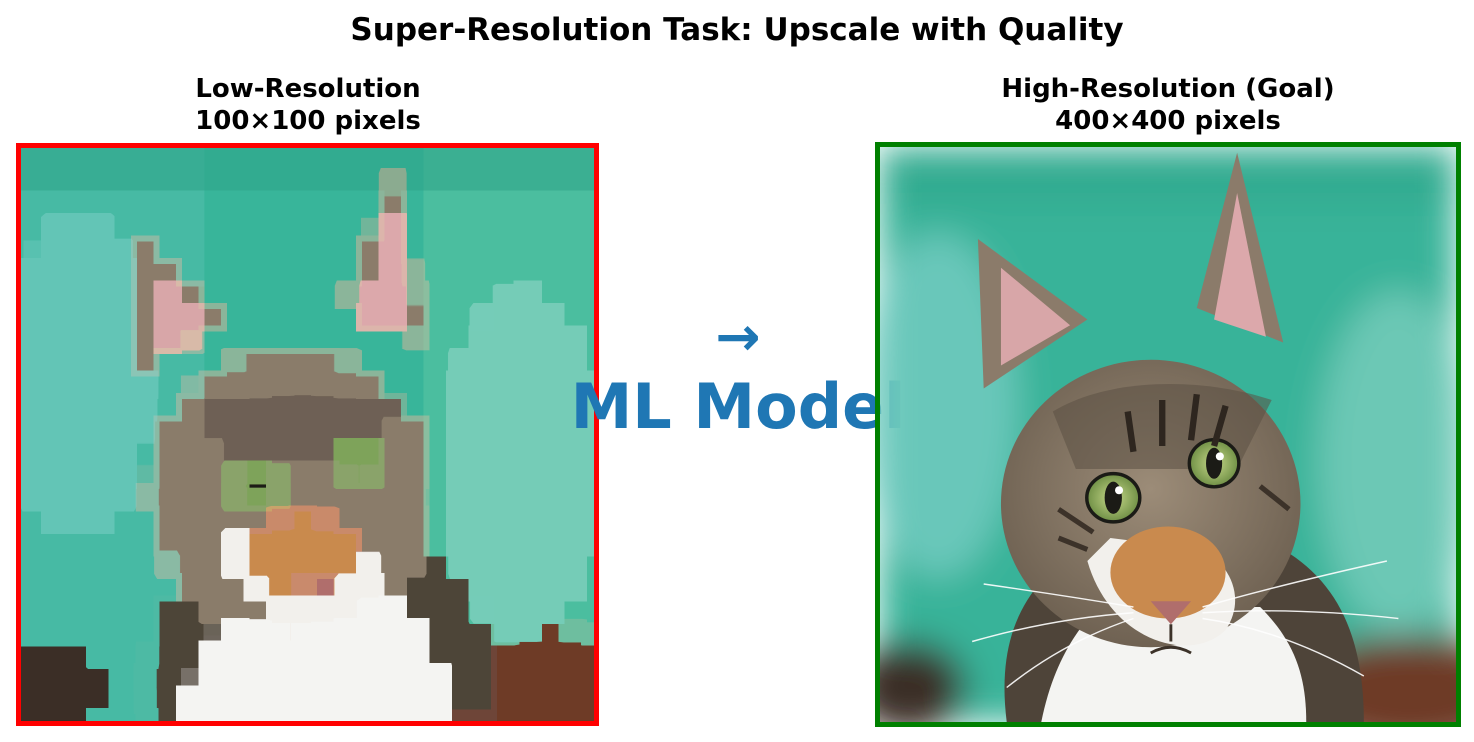 Image resolution: width=1474 pixels, height=742 pixels. What do you see at coordinates (738, 336) in the screenshot?
I see `right-arrow-icon: →` at bounding box center [738, 336].